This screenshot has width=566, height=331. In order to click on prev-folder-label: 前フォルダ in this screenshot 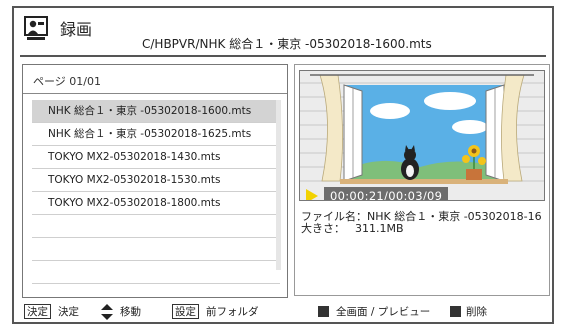, I will do `click(232, 312)`.